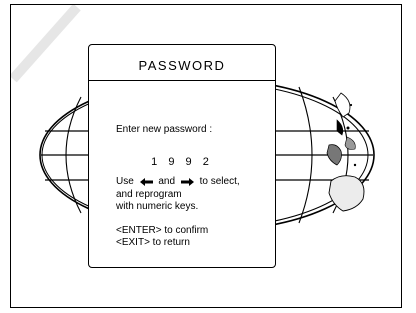 This screenshot has height=313, width=416. What do you see at coordinates (219, 181) in the screenshot?
I see `to-select-label: to select,` at bounding box center [219, 181].